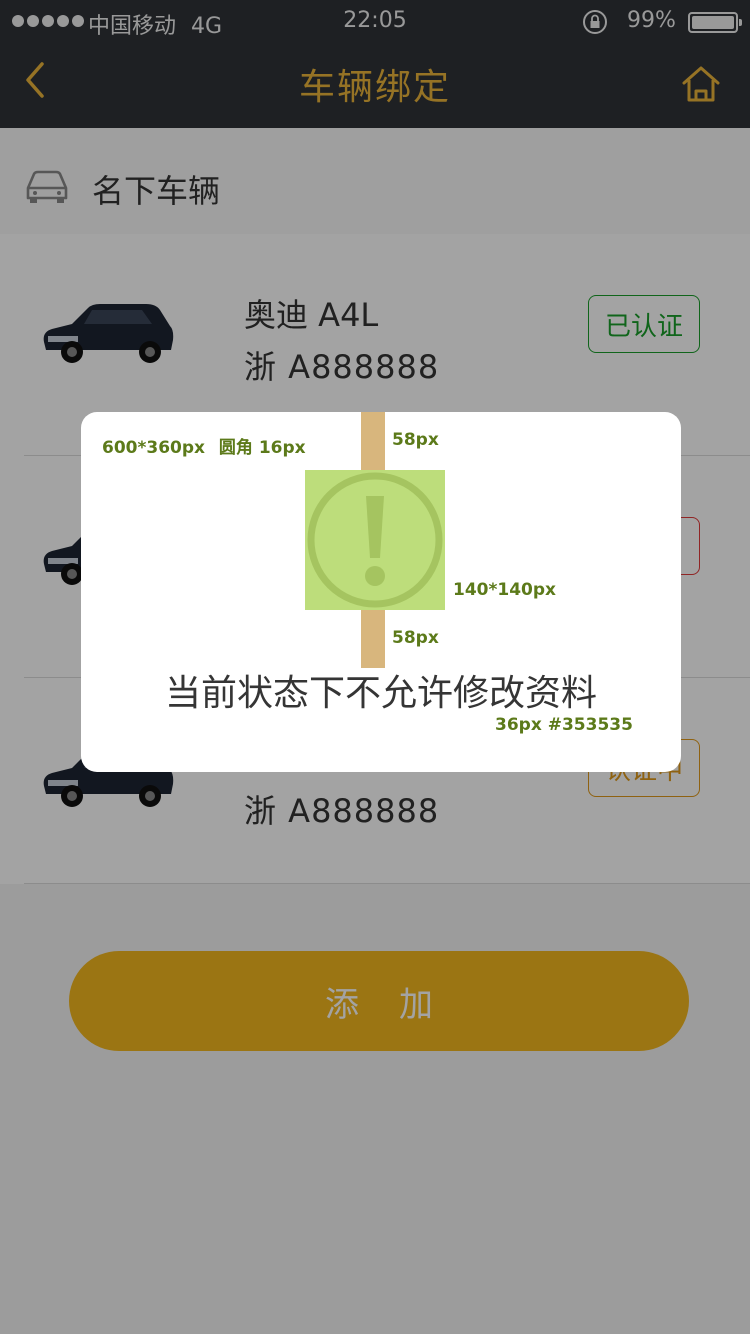 The width and height of the screenshot is (750, 1334). What do you see at coordinates (153, 448) in the screenshot?
I see `size-annotation-text: 600*360px` at bounding box center [153, 448].